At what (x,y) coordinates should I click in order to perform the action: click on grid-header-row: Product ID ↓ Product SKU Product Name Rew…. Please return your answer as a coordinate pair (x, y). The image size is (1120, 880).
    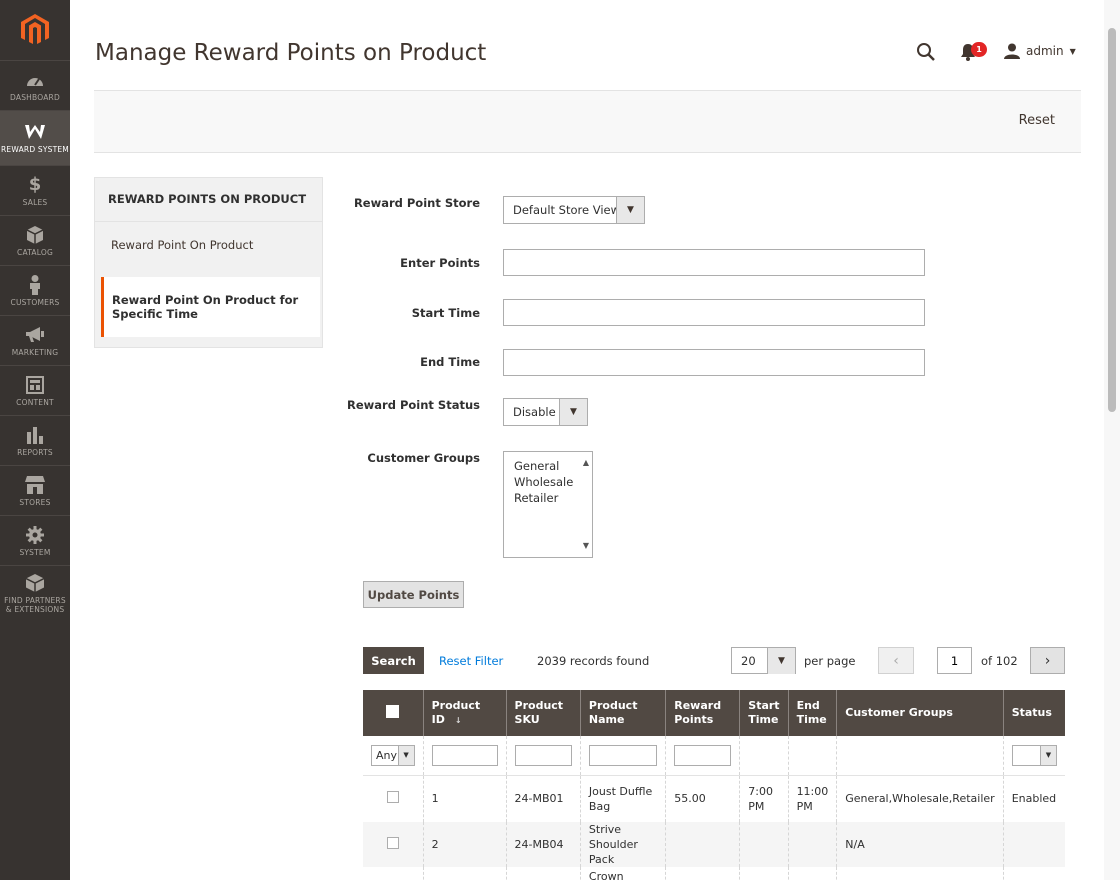
    Looking at the image, I should click on (714, 713).